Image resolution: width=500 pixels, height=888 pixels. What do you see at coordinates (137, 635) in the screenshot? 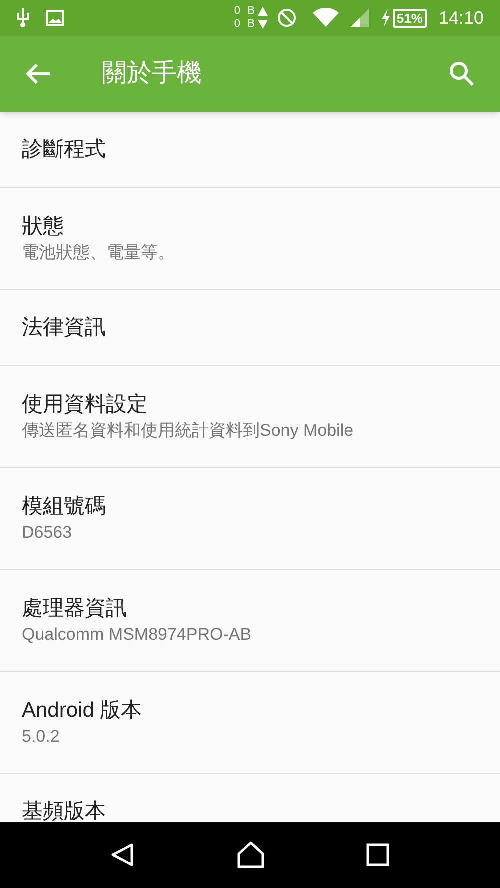
I see `item-summary: Qualcomm MSM8974PRO-AB` at bounding box center [137, 635].